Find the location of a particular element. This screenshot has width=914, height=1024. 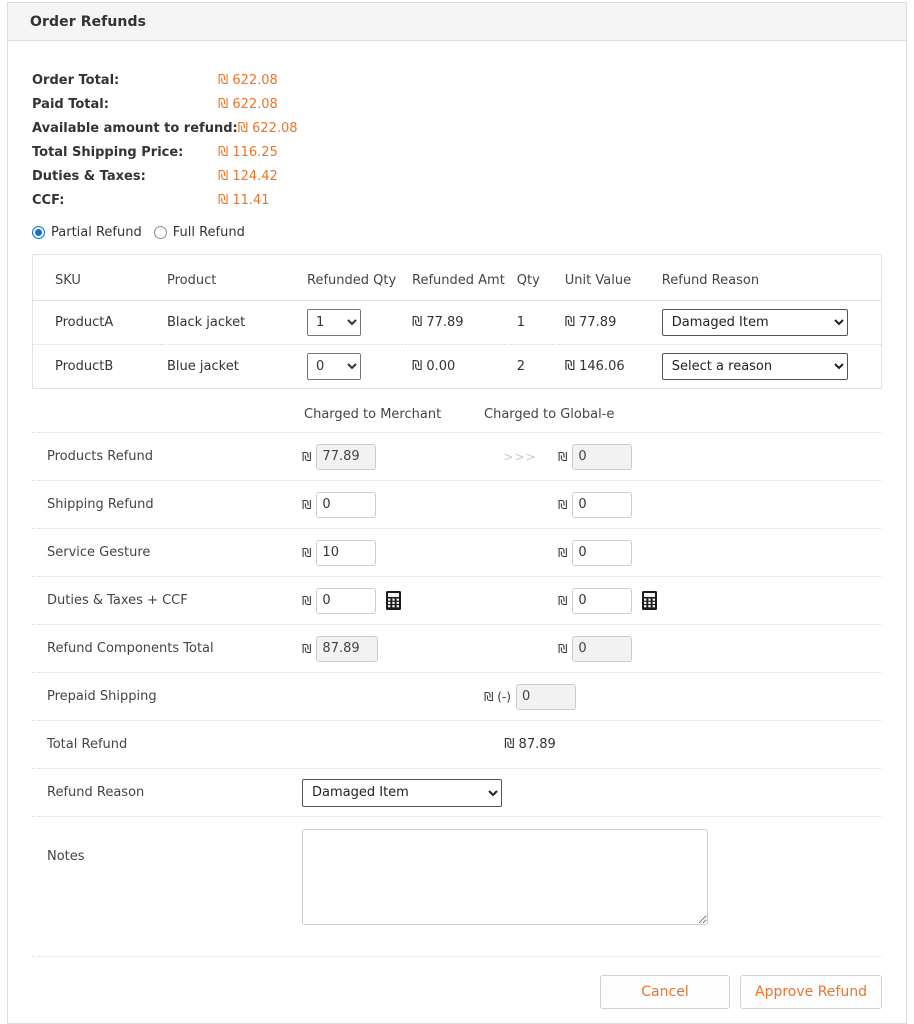

component-label: Service Gesture is located at coordinates (99, 552).